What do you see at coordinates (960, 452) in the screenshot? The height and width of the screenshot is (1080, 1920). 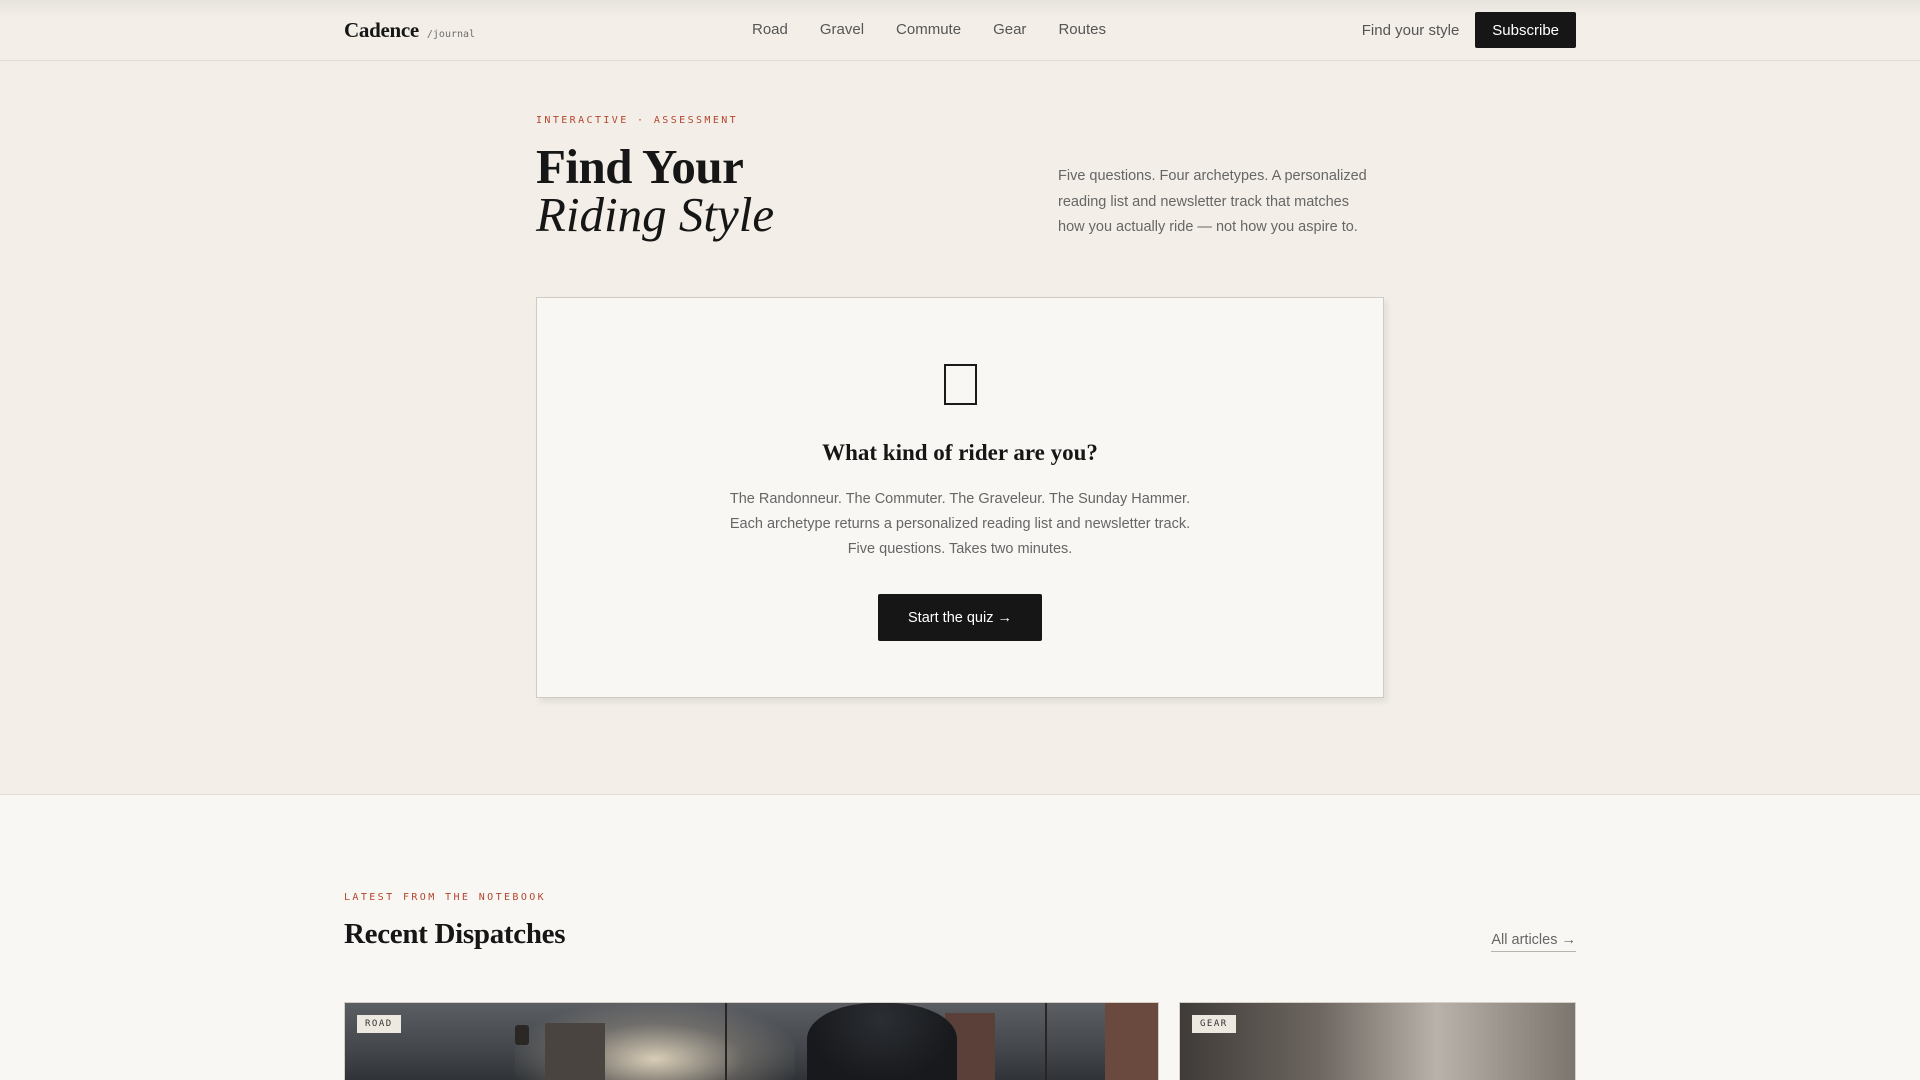 I see `quiz-heading: What kind of rider are you?` at bounding box center [960, 452].